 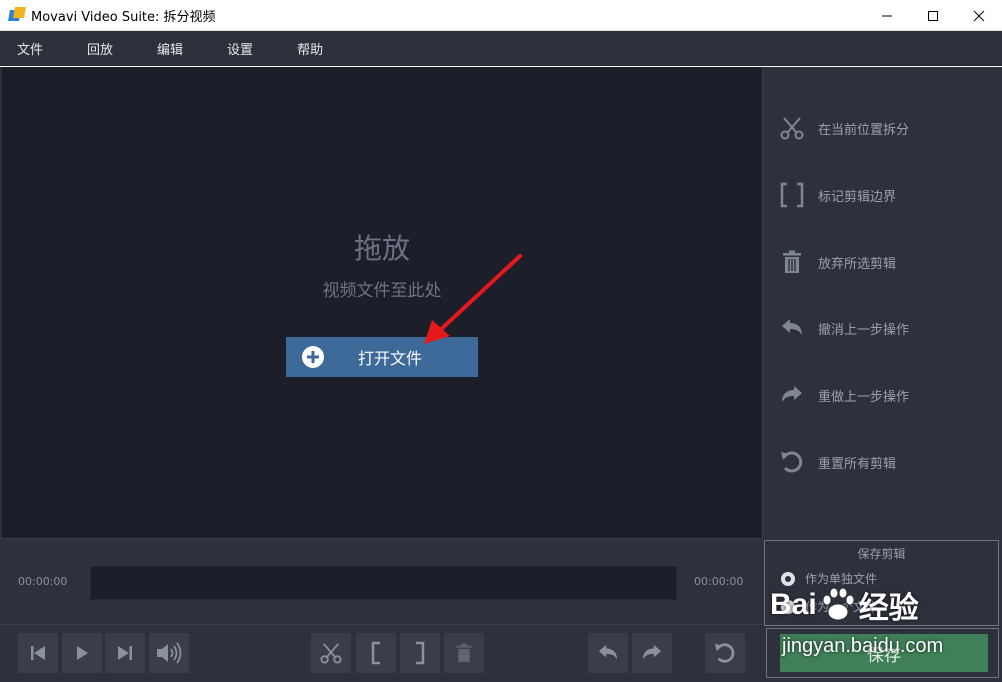 I want to click on action-label: 重做上一步操作, so click(x=864, y=397).